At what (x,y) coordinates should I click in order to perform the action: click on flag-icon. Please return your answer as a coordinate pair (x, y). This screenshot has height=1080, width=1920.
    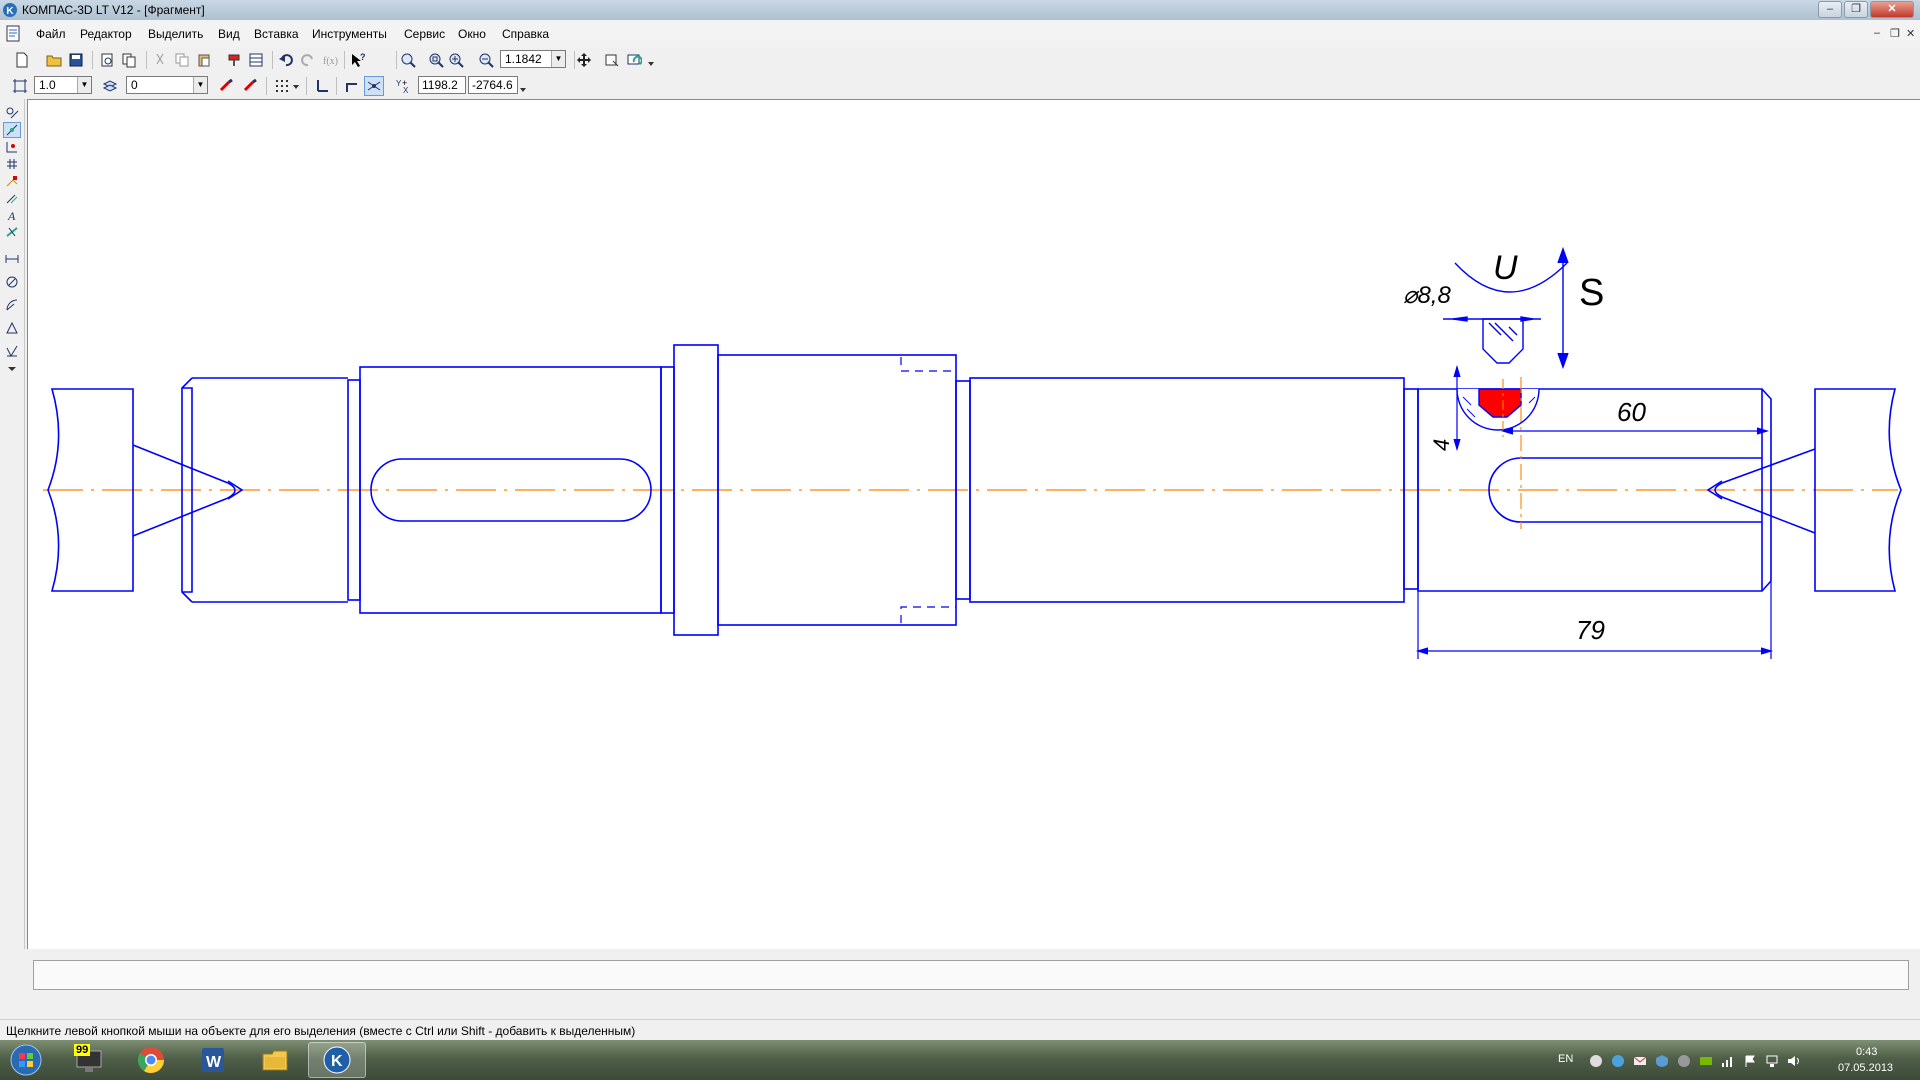
    Looking at the image, I should click on (1750, 1061).